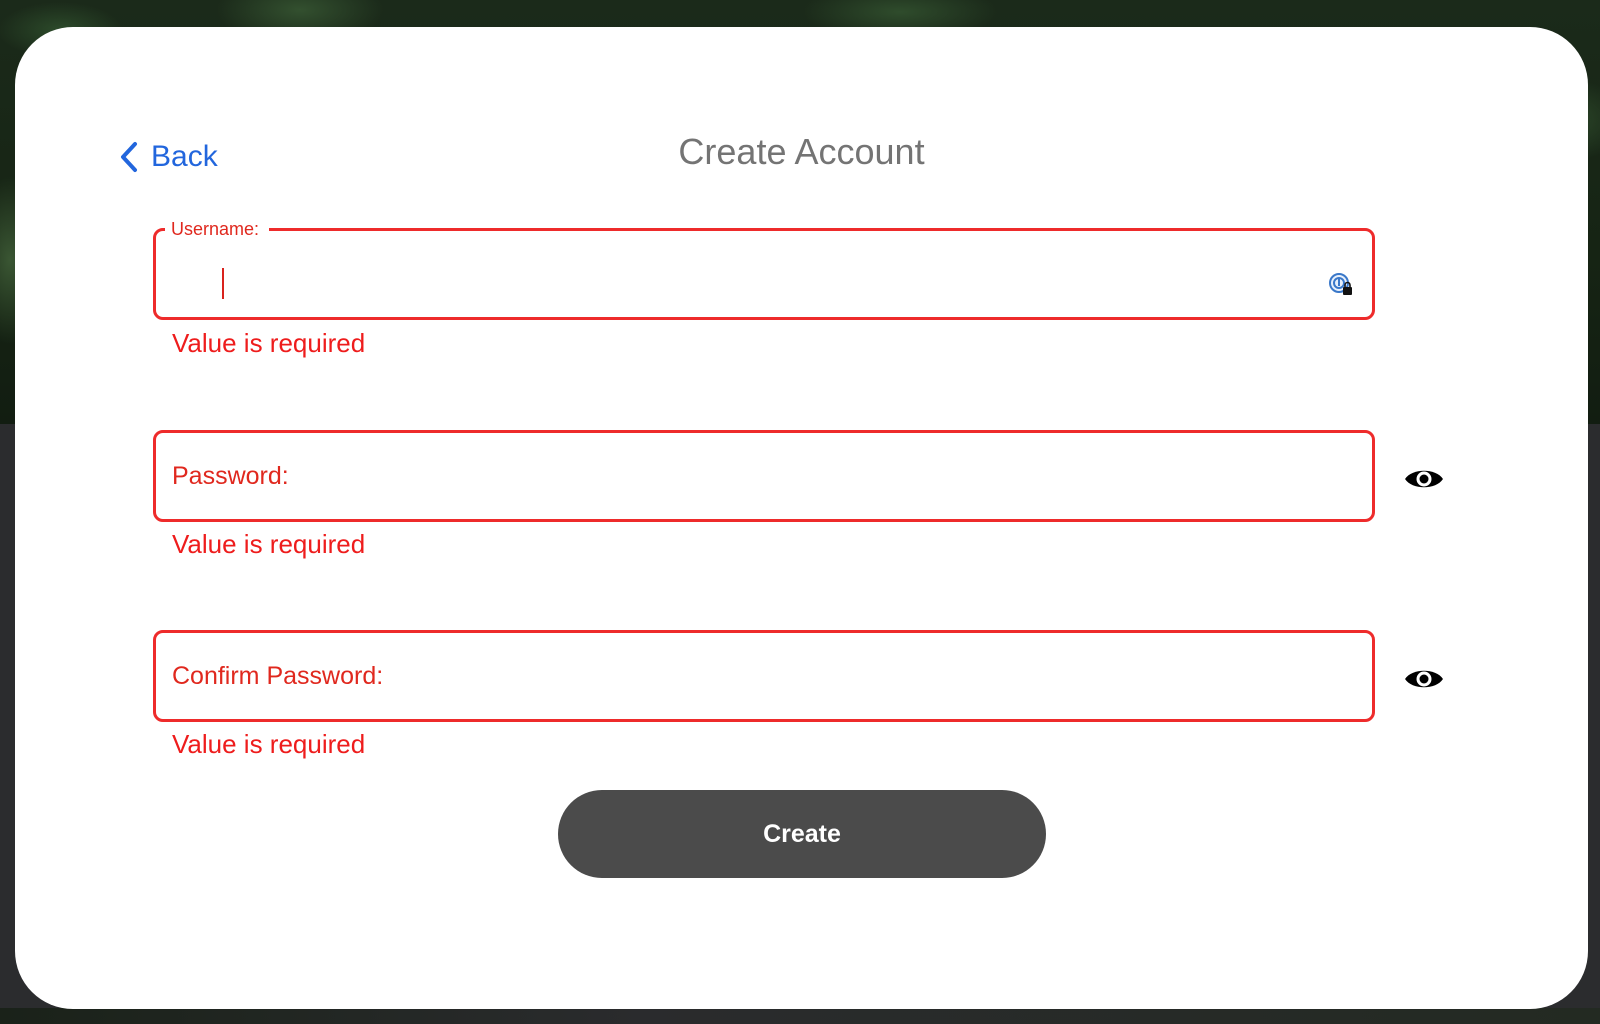 The width and height of the screenshot is (1600, 1024). I want to click on username-field: Username:, so click(764, 268).